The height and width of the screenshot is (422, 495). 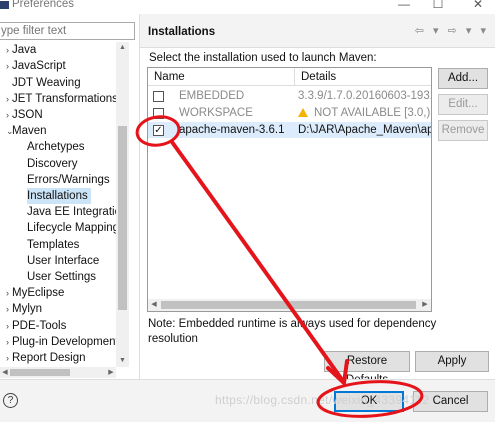 I want to click on installation-name: EMBEDDED, so click(x=212, y=96).